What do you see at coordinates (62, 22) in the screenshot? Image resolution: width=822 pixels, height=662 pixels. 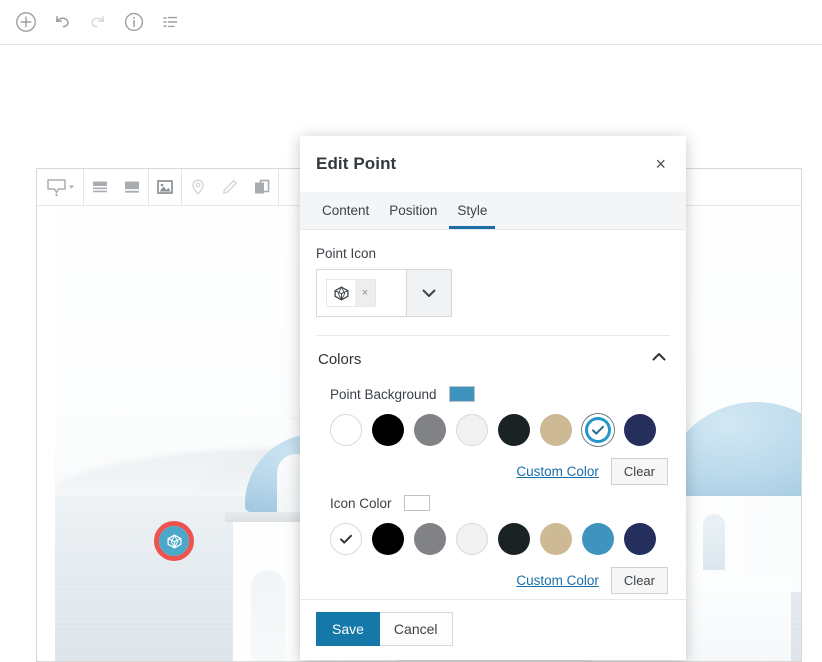 I see `undo-icon` at bounding box center [62, 22].